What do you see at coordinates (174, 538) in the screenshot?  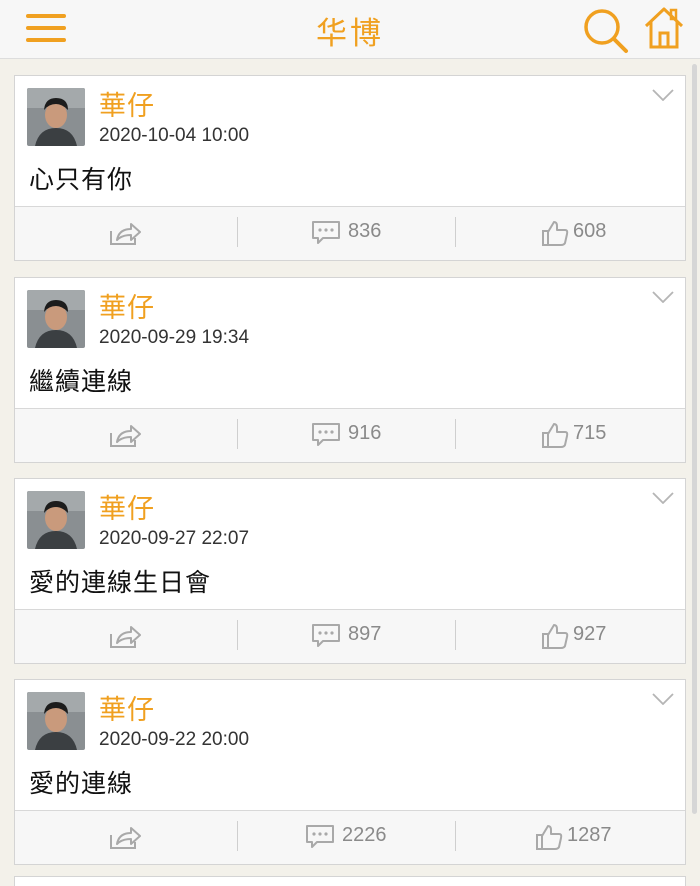 I see `timestamp: 2020-09-27 22:07` at bounding box center [174, 538].